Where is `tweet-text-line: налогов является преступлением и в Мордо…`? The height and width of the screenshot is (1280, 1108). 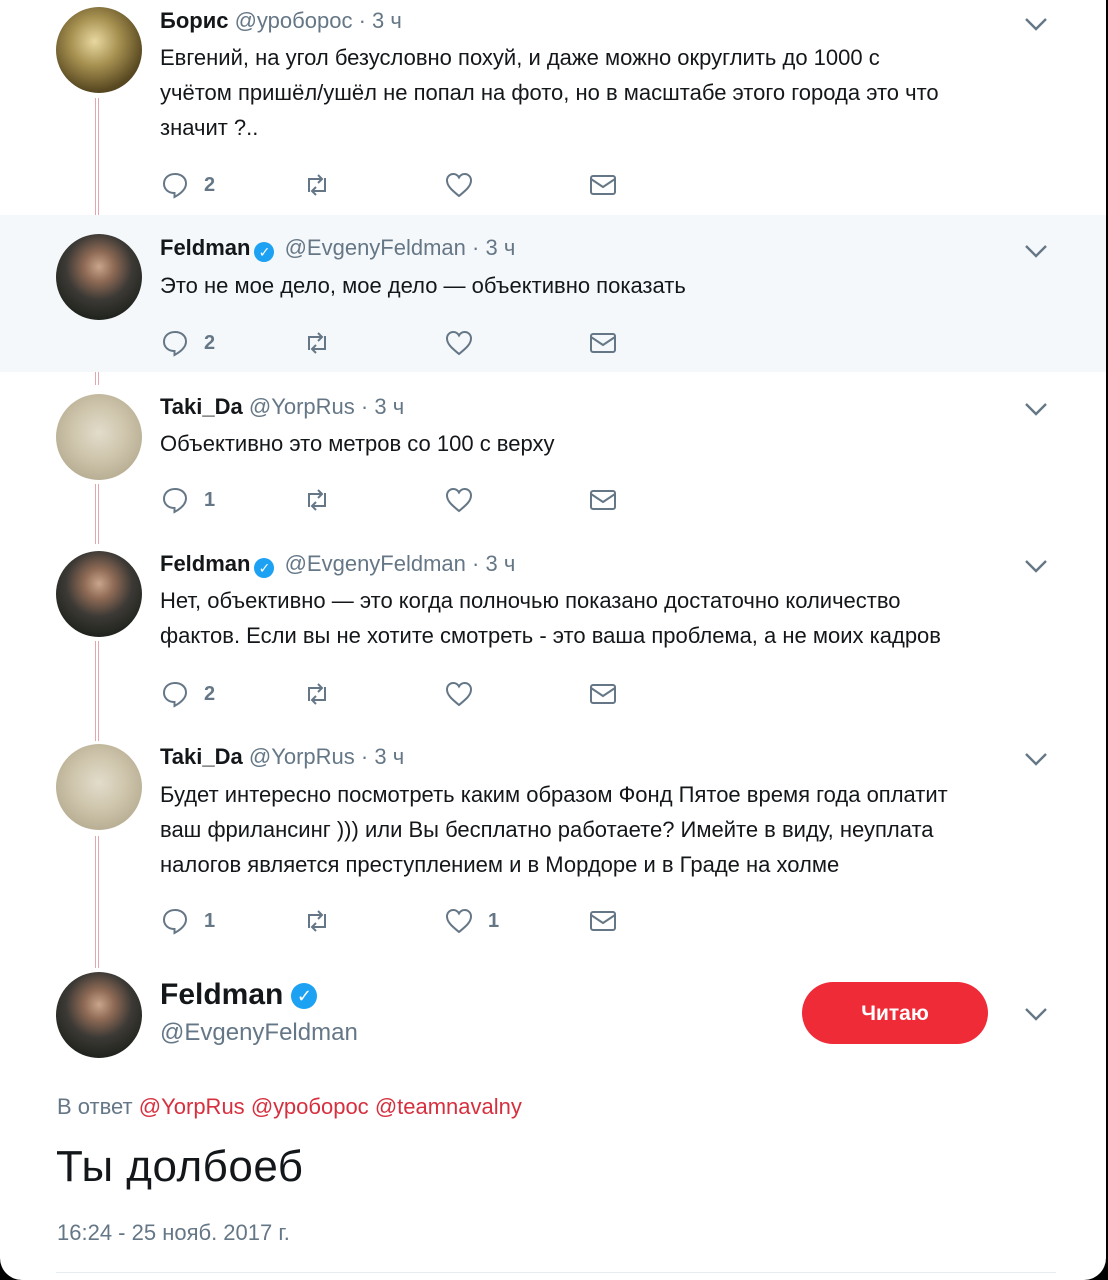 tweet-text-line: налогов является преступлением и в Мордо… is located at coordinates (500, 864).